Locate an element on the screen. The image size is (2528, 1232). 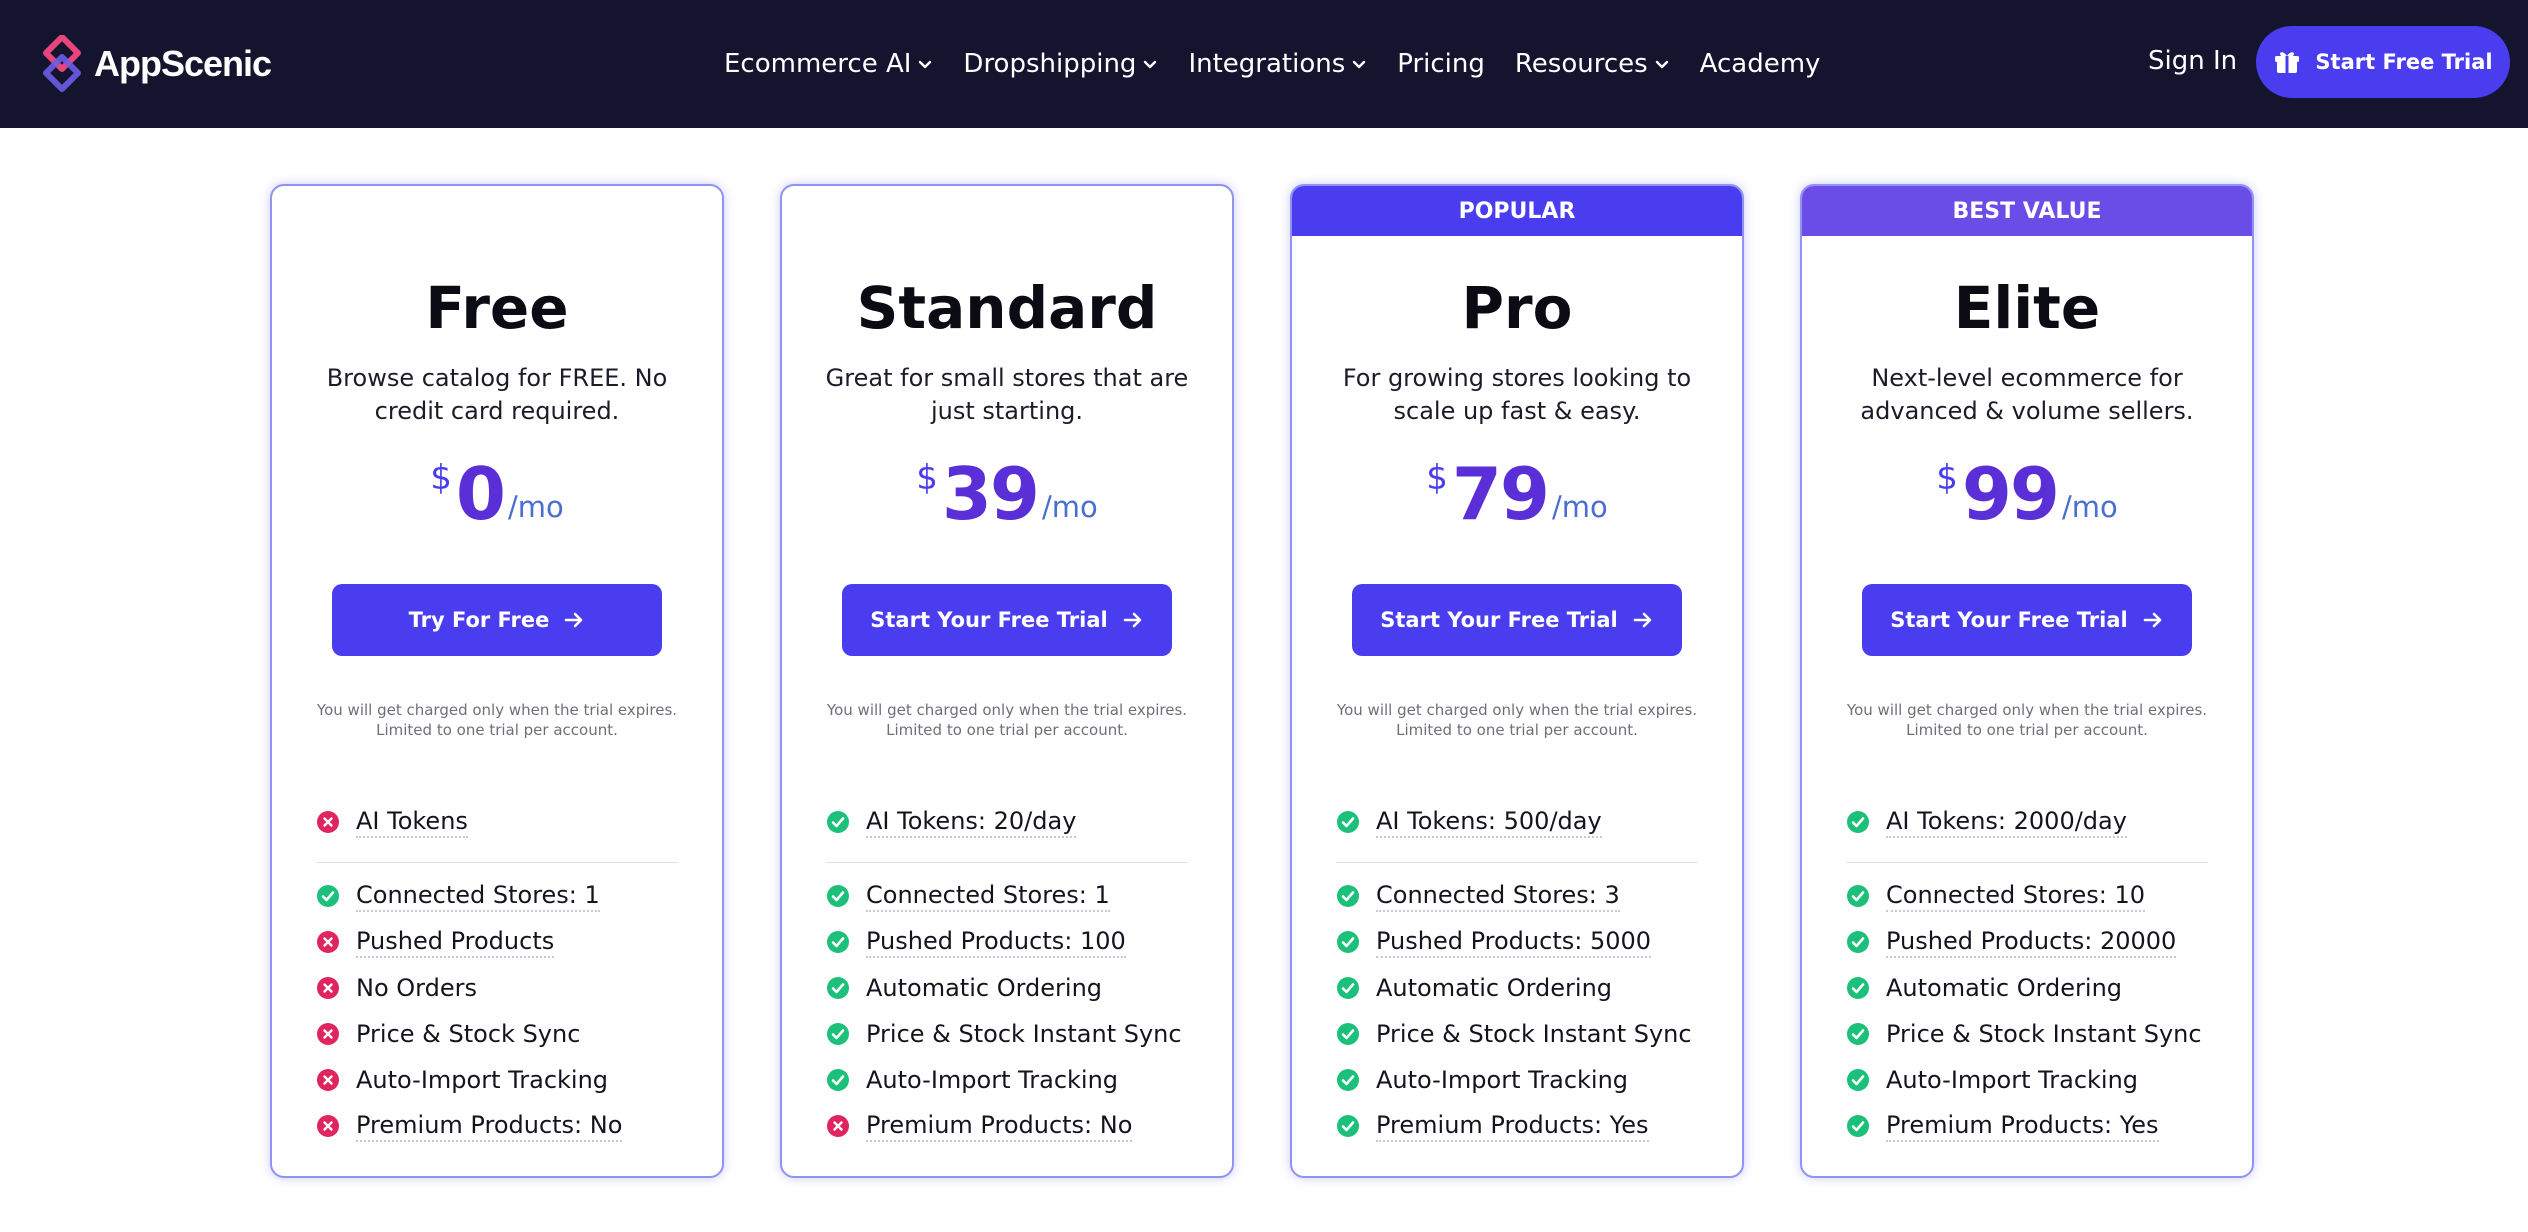
feature-item: Price & Stock Instant Sync is located at coordinates (2024, 1034).